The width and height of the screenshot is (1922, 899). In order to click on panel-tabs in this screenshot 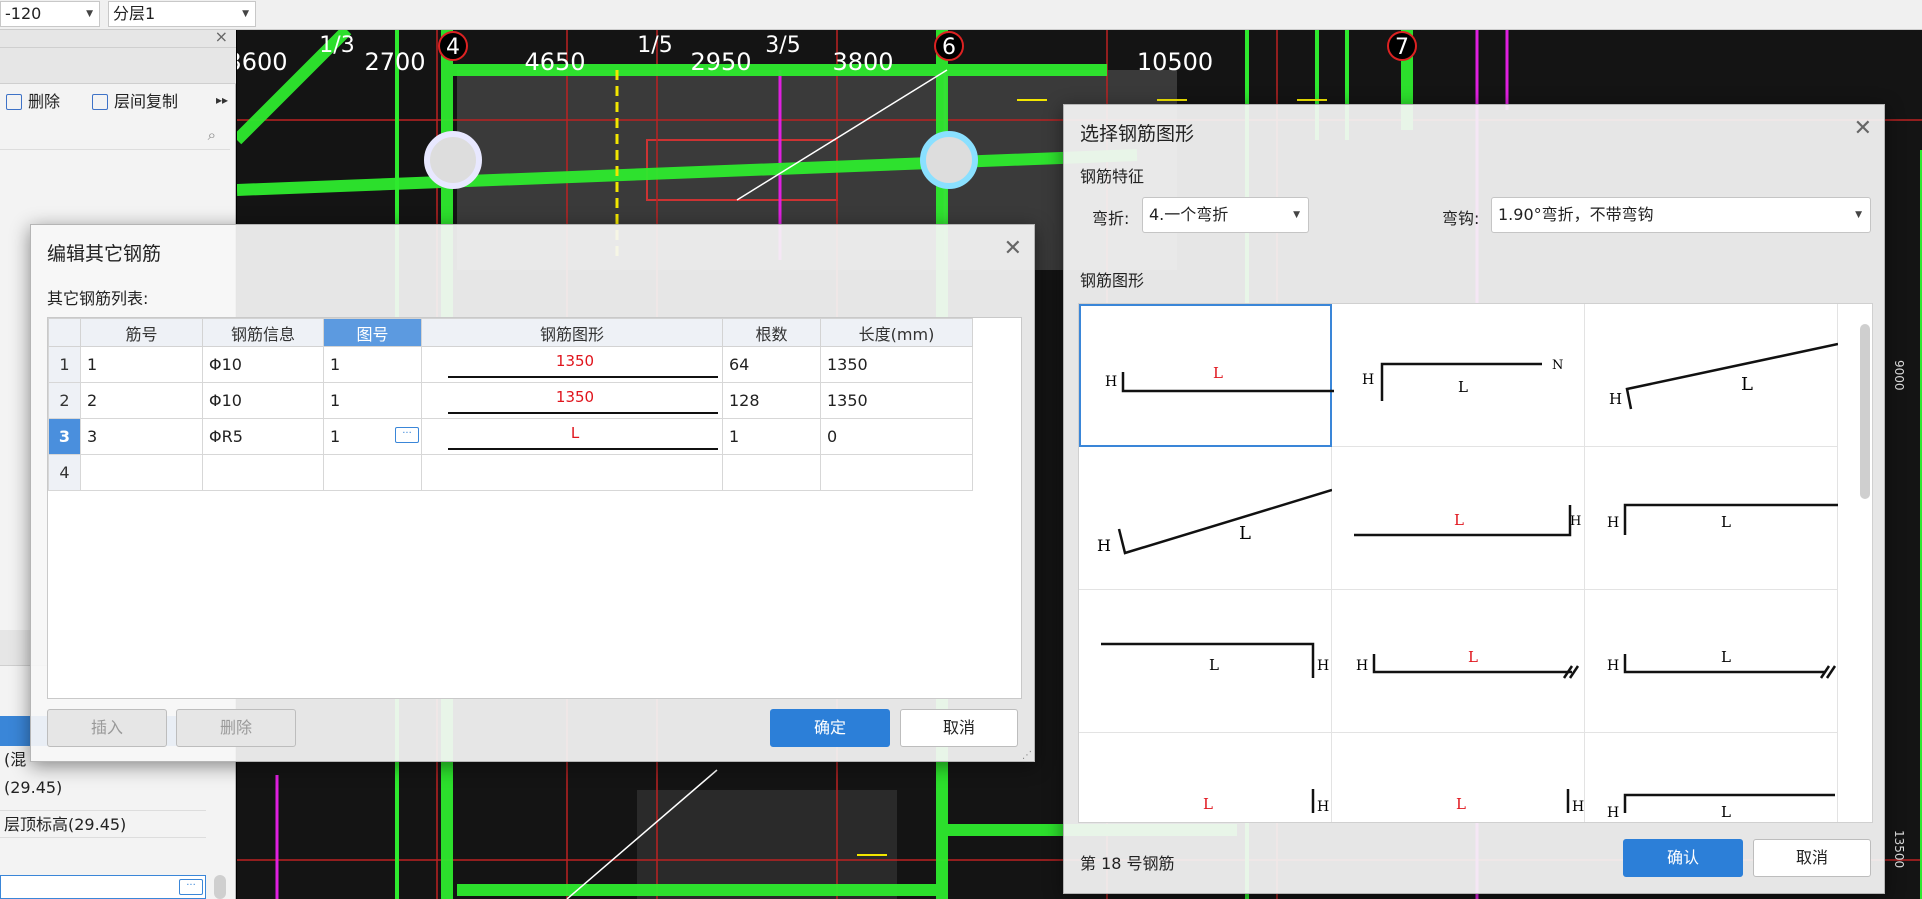, I will do `click(118, 66)`.